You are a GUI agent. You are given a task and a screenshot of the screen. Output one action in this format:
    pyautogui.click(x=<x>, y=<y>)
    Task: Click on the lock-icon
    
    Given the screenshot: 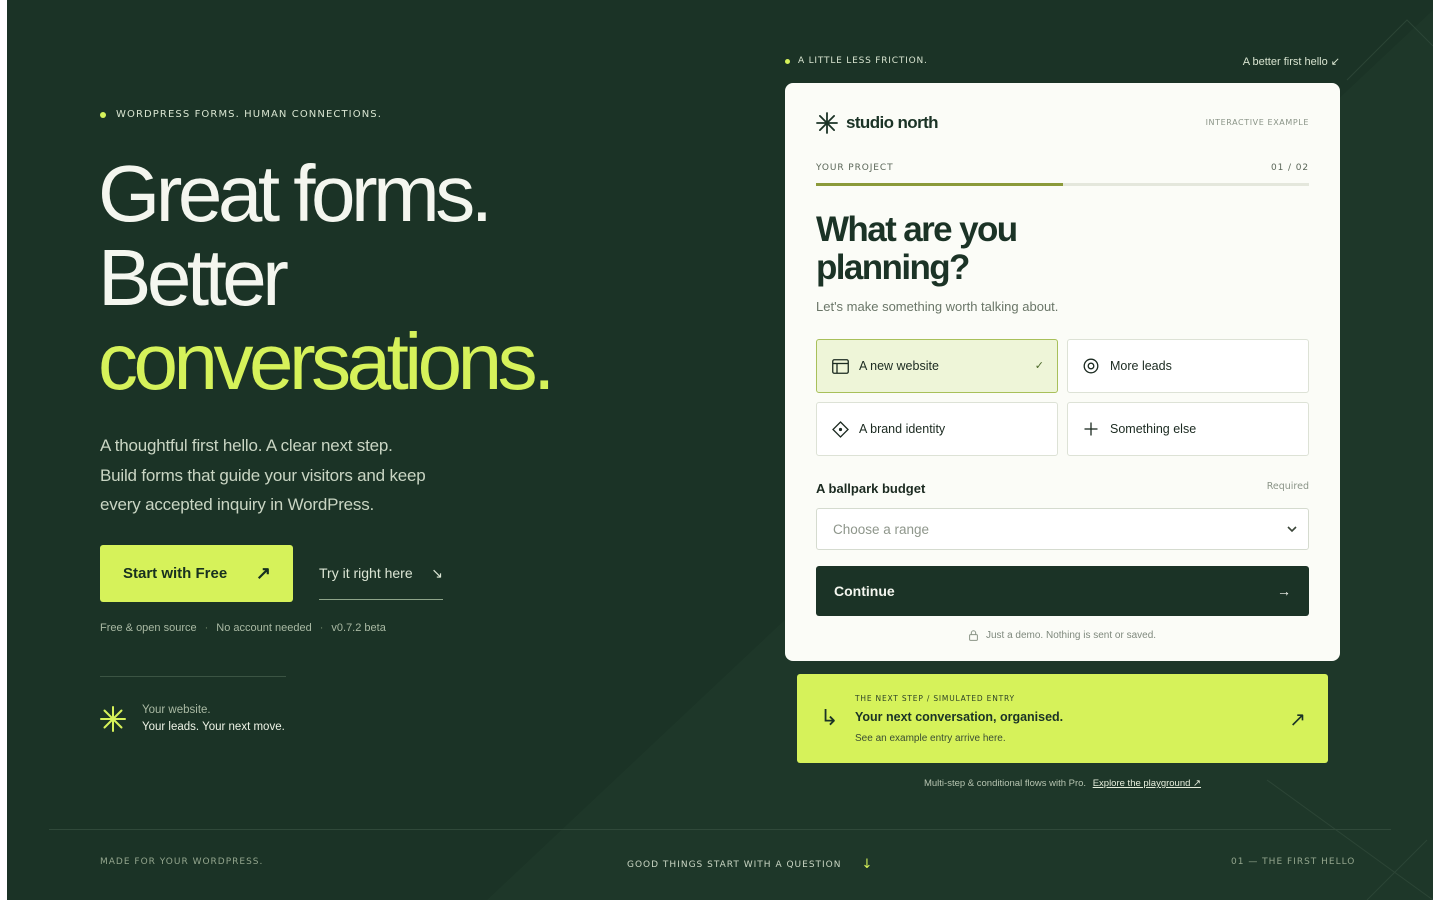 What is the action you would take?
    pyautogui.click(x=973, y=635)
    